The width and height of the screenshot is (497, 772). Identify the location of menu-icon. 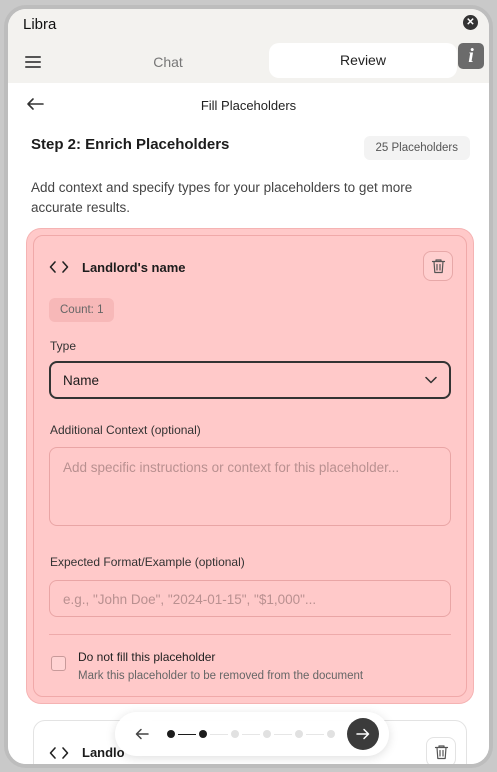
(33, 62).